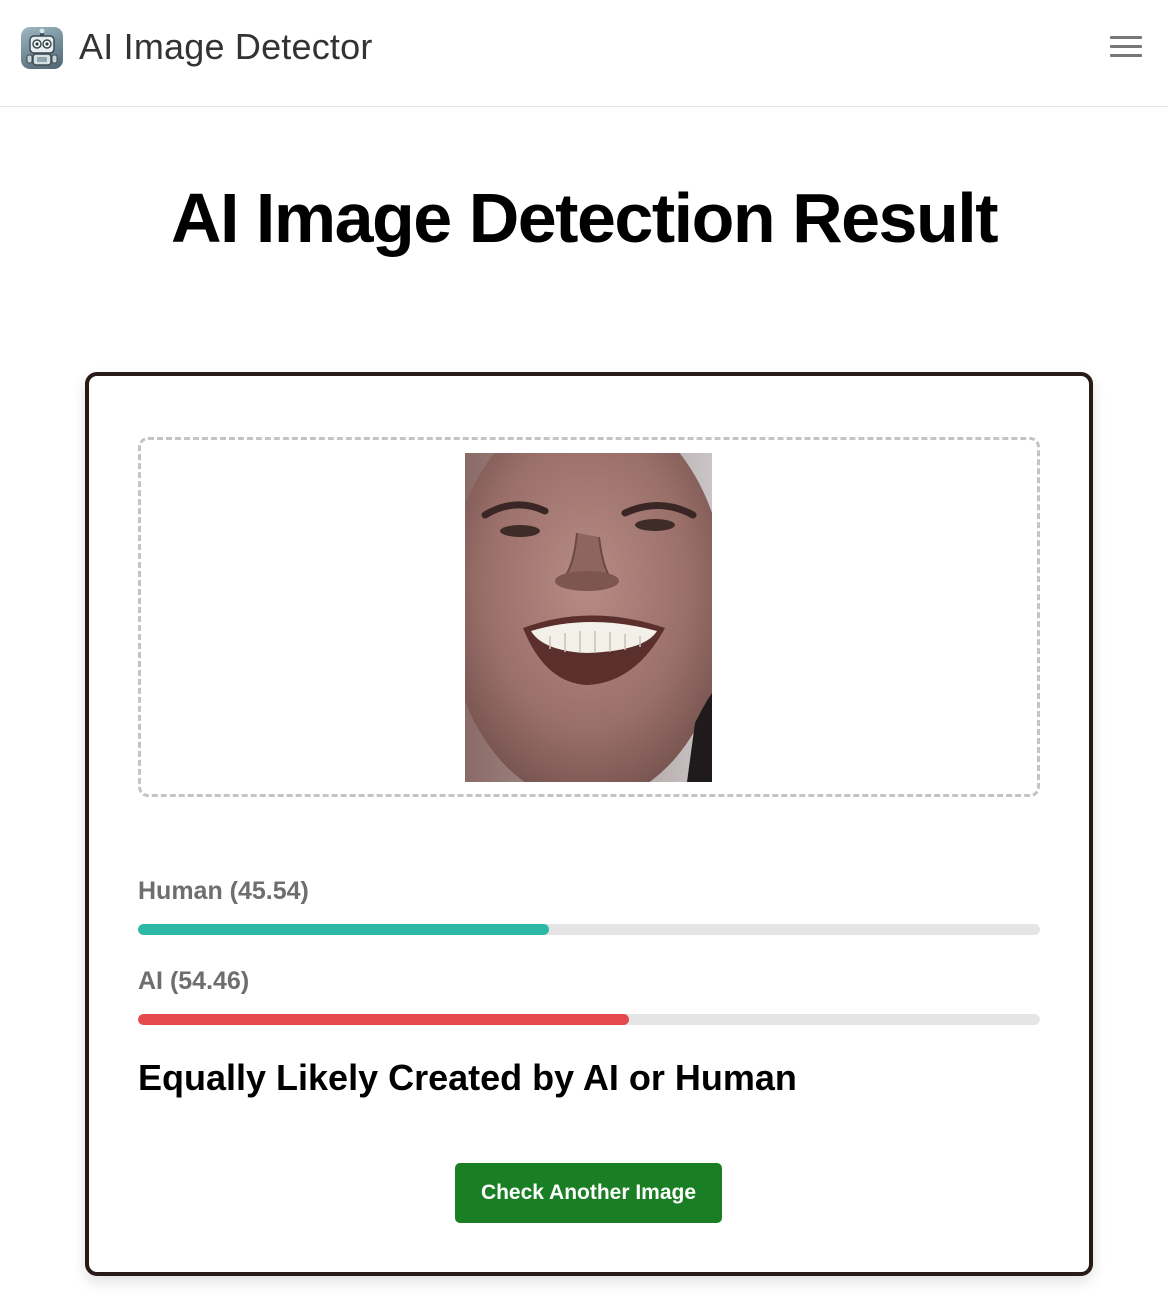 The height and width of the screenshot is (1312, 1168). Describe the element at coordinates (584, 53) in the screenshot. I see `top-navbar: AI Image Detector` at that location.